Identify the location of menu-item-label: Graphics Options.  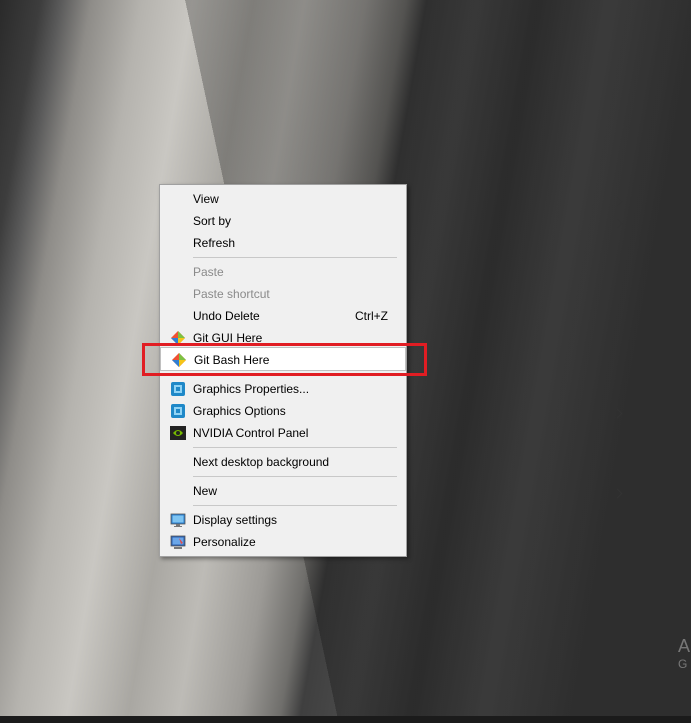
(239, 411).